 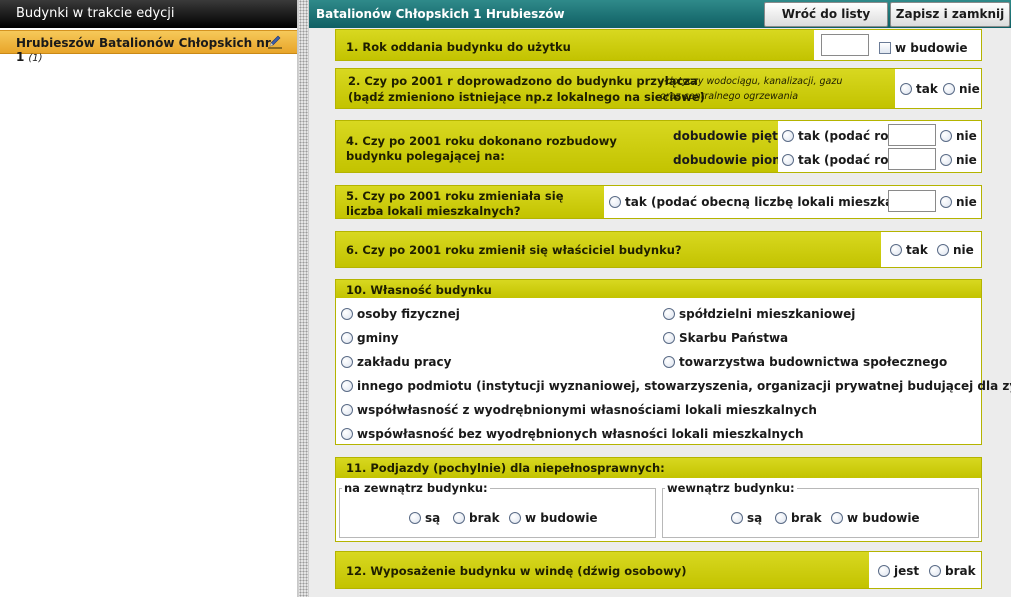 I want to click on ownership-radio-state-treasury, so click(x=669, y=338).